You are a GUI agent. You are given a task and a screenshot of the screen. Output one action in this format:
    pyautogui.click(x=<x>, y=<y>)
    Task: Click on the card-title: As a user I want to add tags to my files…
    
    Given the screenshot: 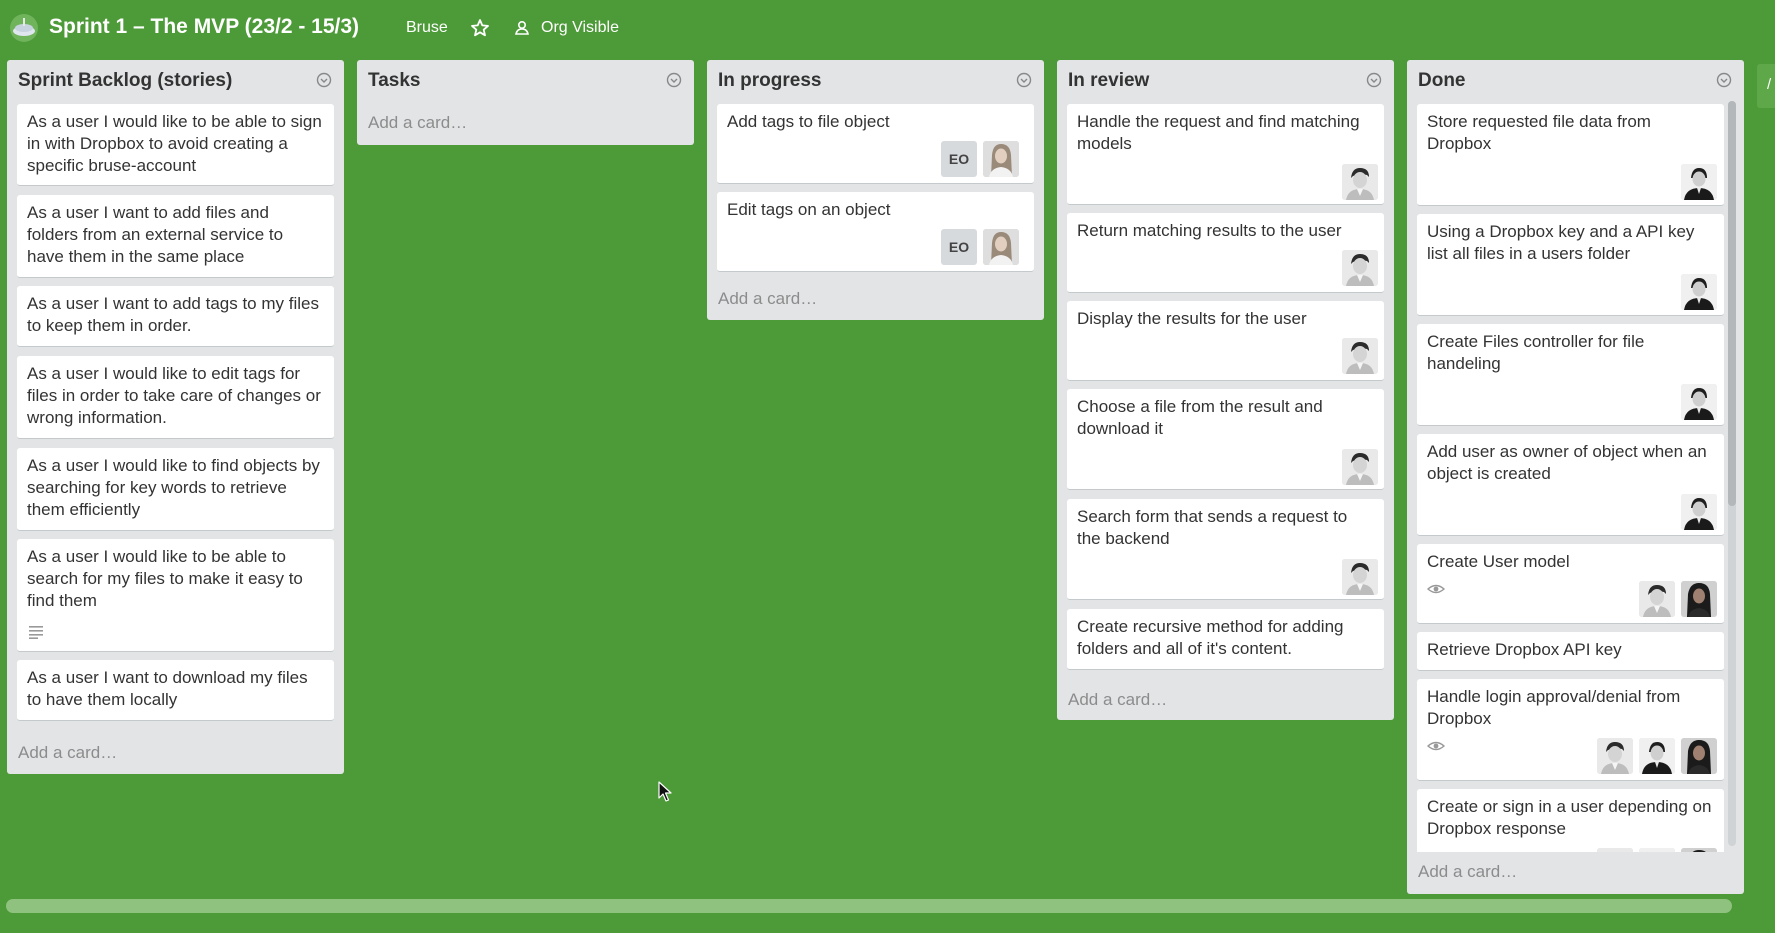 What is the action you would take?
    pyautogui.click(x=173, y=314)
    